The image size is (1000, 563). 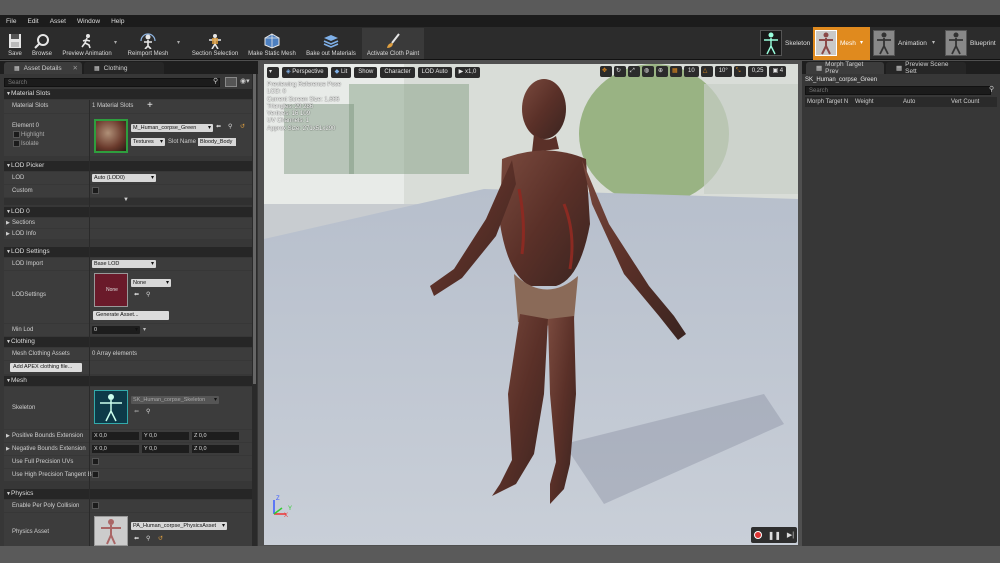 What do you see at coordinates (165, 436) in the screenshot?
I see `positive-bounds-y-input: Y 0,0` at bounding box center [165, 436].